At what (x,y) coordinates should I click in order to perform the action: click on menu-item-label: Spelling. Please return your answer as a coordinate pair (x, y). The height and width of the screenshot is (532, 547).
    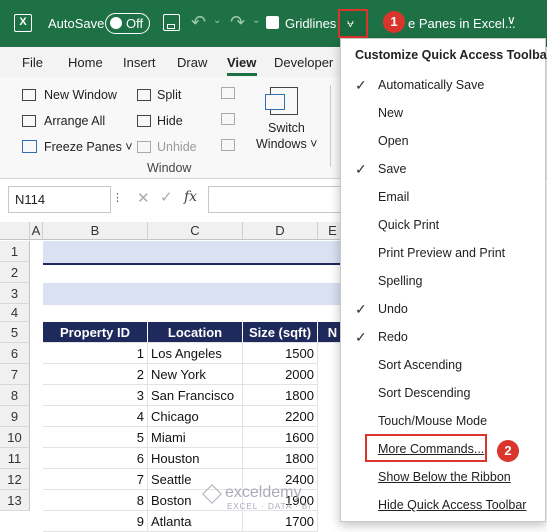
    Looking at the image, I should click on (400, 281).